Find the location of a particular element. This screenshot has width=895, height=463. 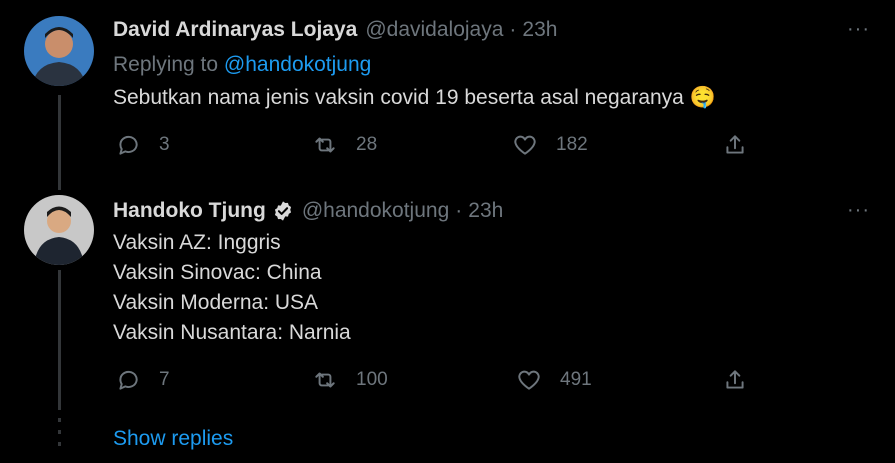

tweet-header: Handoko Tjung @handokotjung · 23h is located at coordinates (308, 211).